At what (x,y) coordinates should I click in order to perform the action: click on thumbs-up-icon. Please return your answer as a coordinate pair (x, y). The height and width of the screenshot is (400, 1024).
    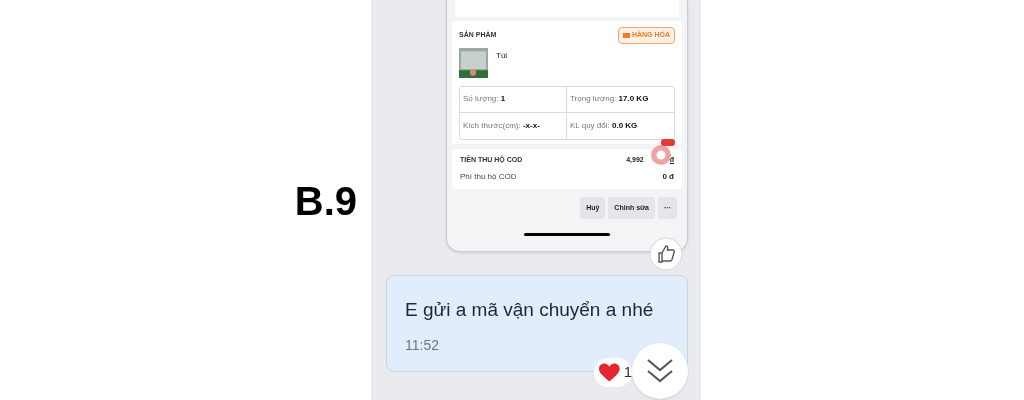
    Looking at the image, I should click on (666, 254).